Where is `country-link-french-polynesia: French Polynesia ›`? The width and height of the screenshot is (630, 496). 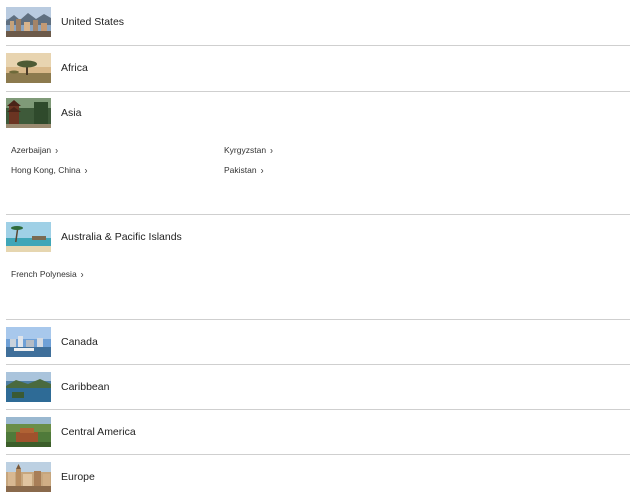 country-link-french-polynesia: French Polynesia › is located at coordinates (47, 274).